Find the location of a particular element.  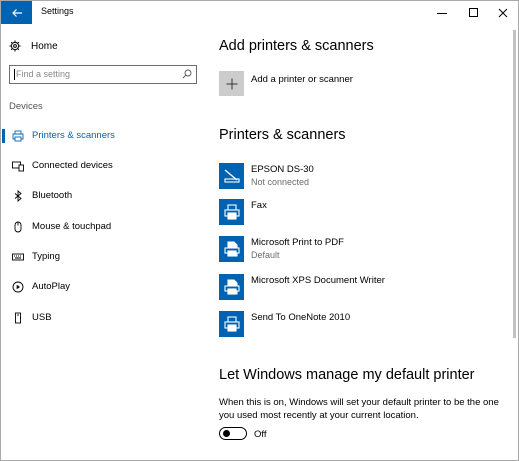

printer-name: Microsoft XPS Document Writer is located at coordinates (318, 280).